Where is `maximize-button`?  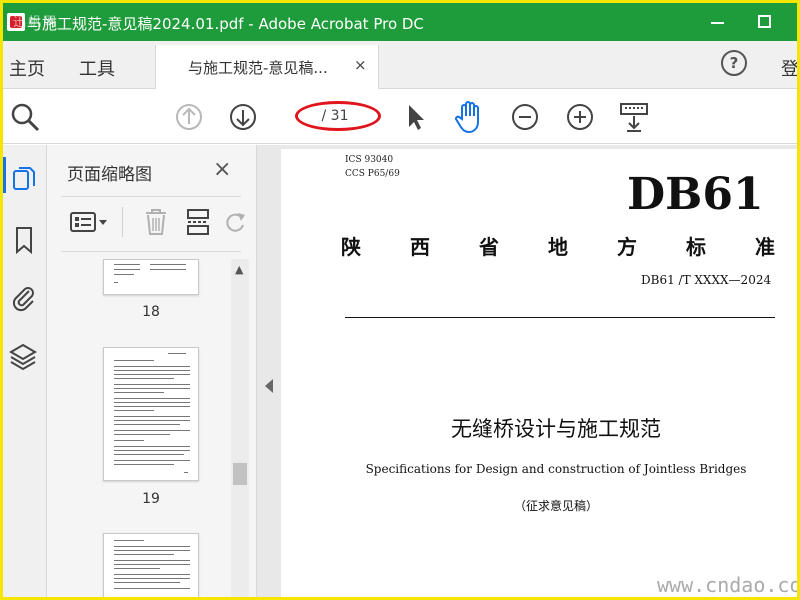 maximize-button is located at coordinates (764, 21).